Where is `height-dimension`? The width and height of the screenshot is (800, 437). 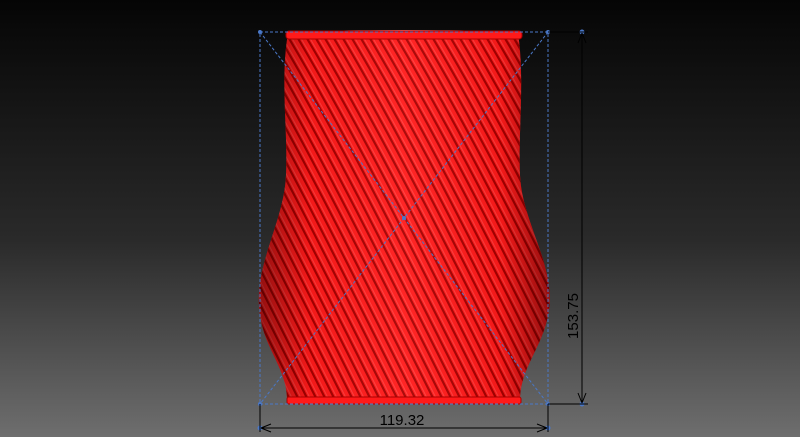 height-dimension is located at coordinates (568, 218).